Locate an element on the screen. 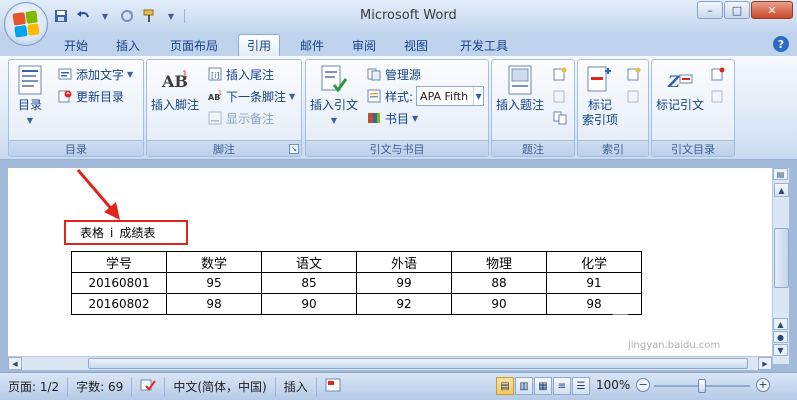 This screenshot has height=400, width=797. zoom-slider-thumb is located at coordinates (702, 386).